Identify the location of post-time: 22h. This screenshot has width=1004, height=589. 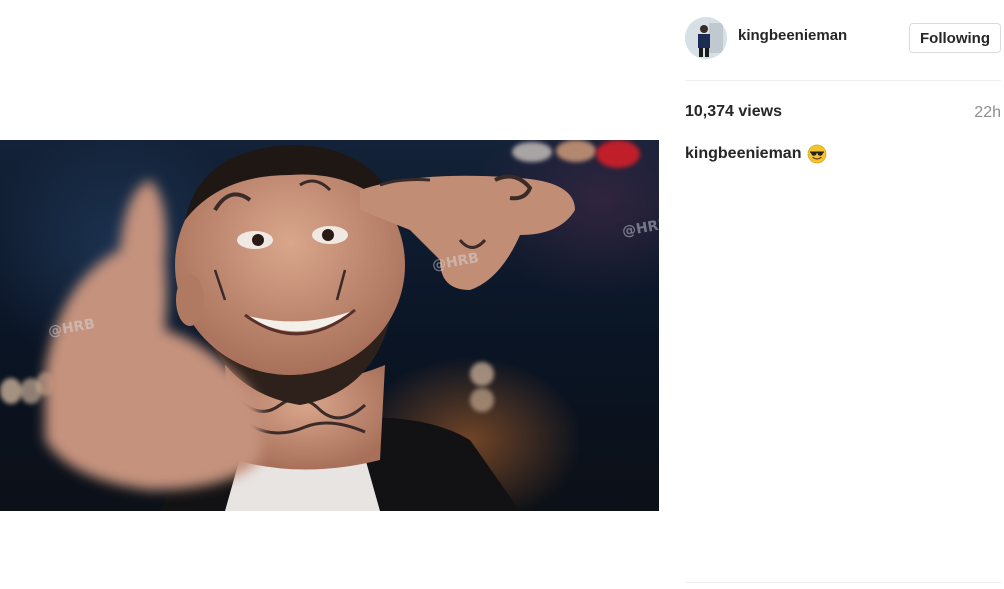
(987, 113).